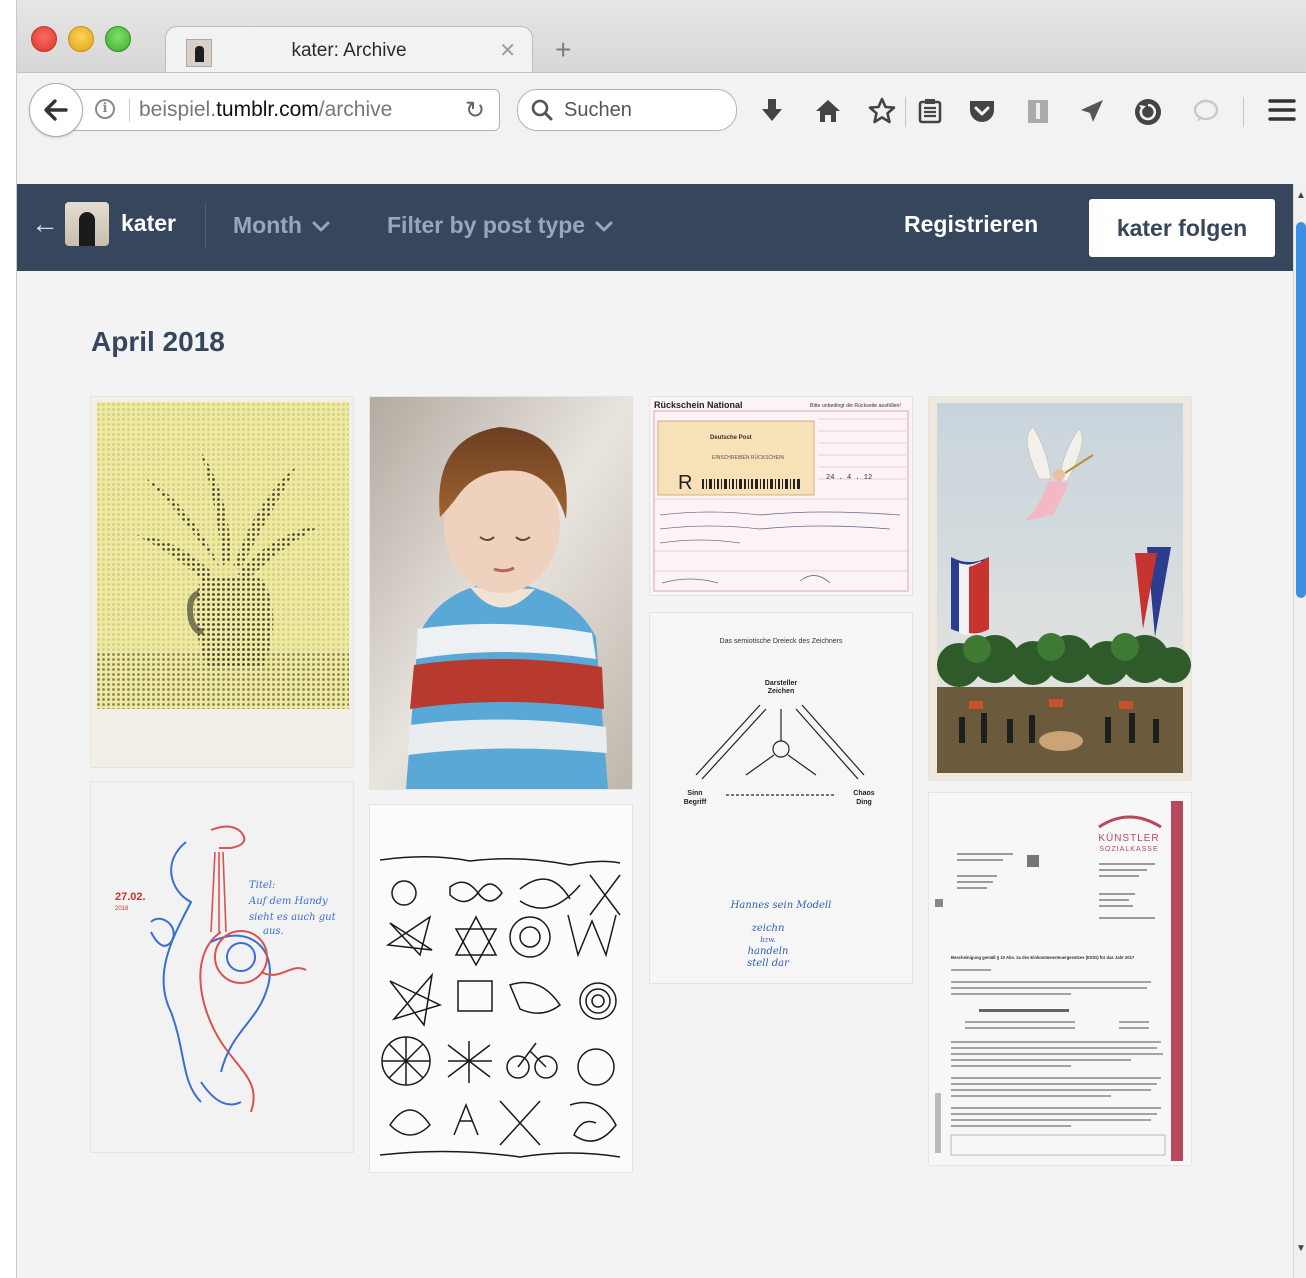 This screenshot has width=1306, height=1278. Describe the element at coordinates (781, 683) in the screenshot. I see `diagram-top-label: Darsteller` at that location.